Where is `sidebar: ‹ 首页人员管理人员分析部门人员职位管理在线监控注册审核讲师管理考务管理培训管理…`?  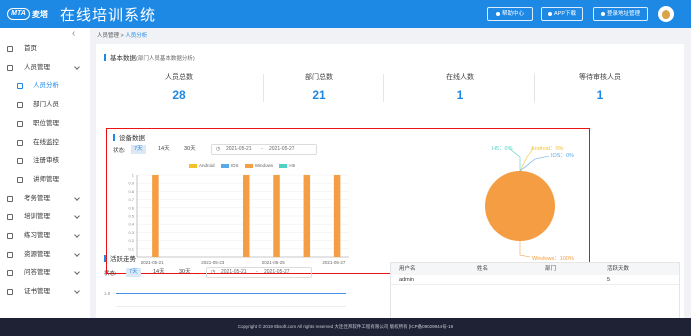
sidebar: ‹ 首页人员管理人员分析部门人员职位管理在线监控注册审核讲师管理考务管理培训管理… is located at coordinates (45, 173).